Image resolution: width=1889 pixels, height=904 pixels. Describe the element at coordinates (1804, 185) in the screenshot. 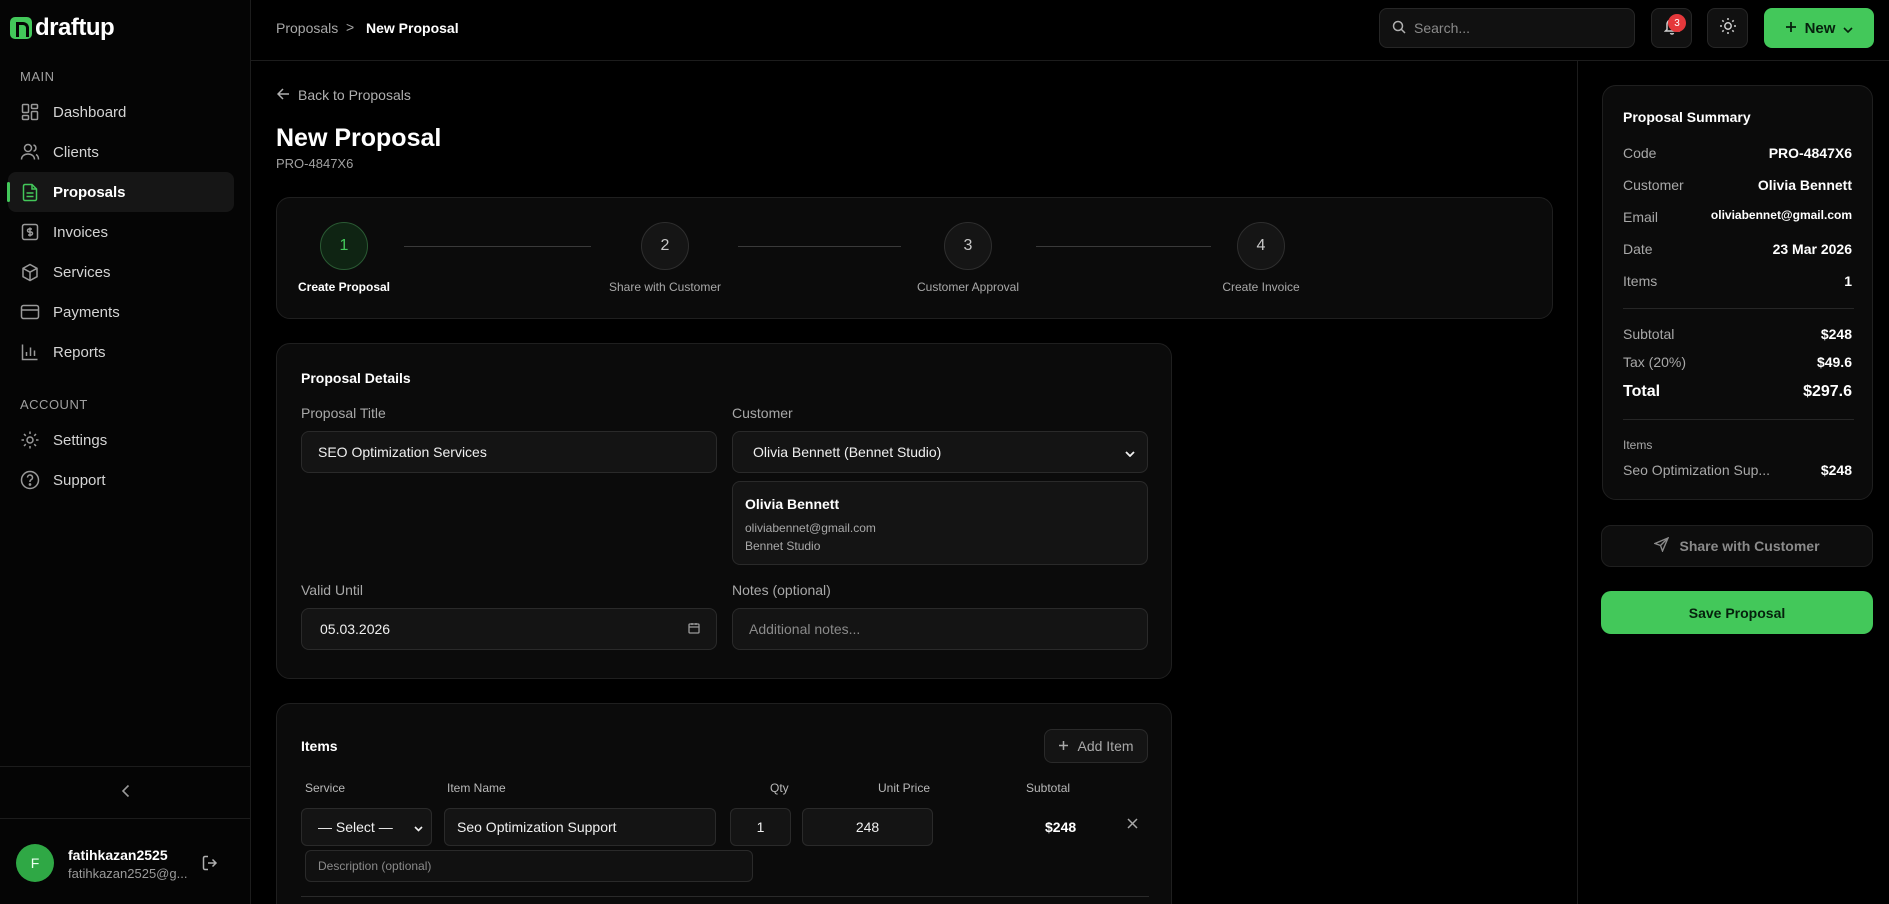

I see `summary-customer-value: Olivia Bennett` at that location.